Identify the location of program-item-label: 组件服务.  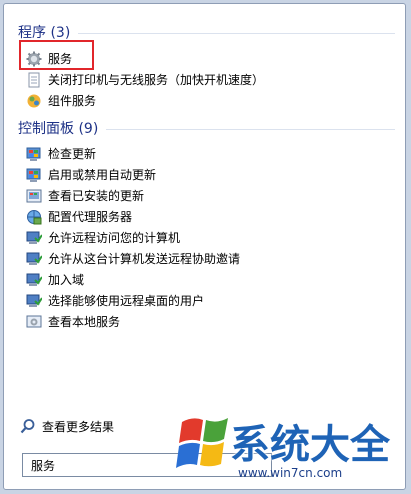
(72, 101).